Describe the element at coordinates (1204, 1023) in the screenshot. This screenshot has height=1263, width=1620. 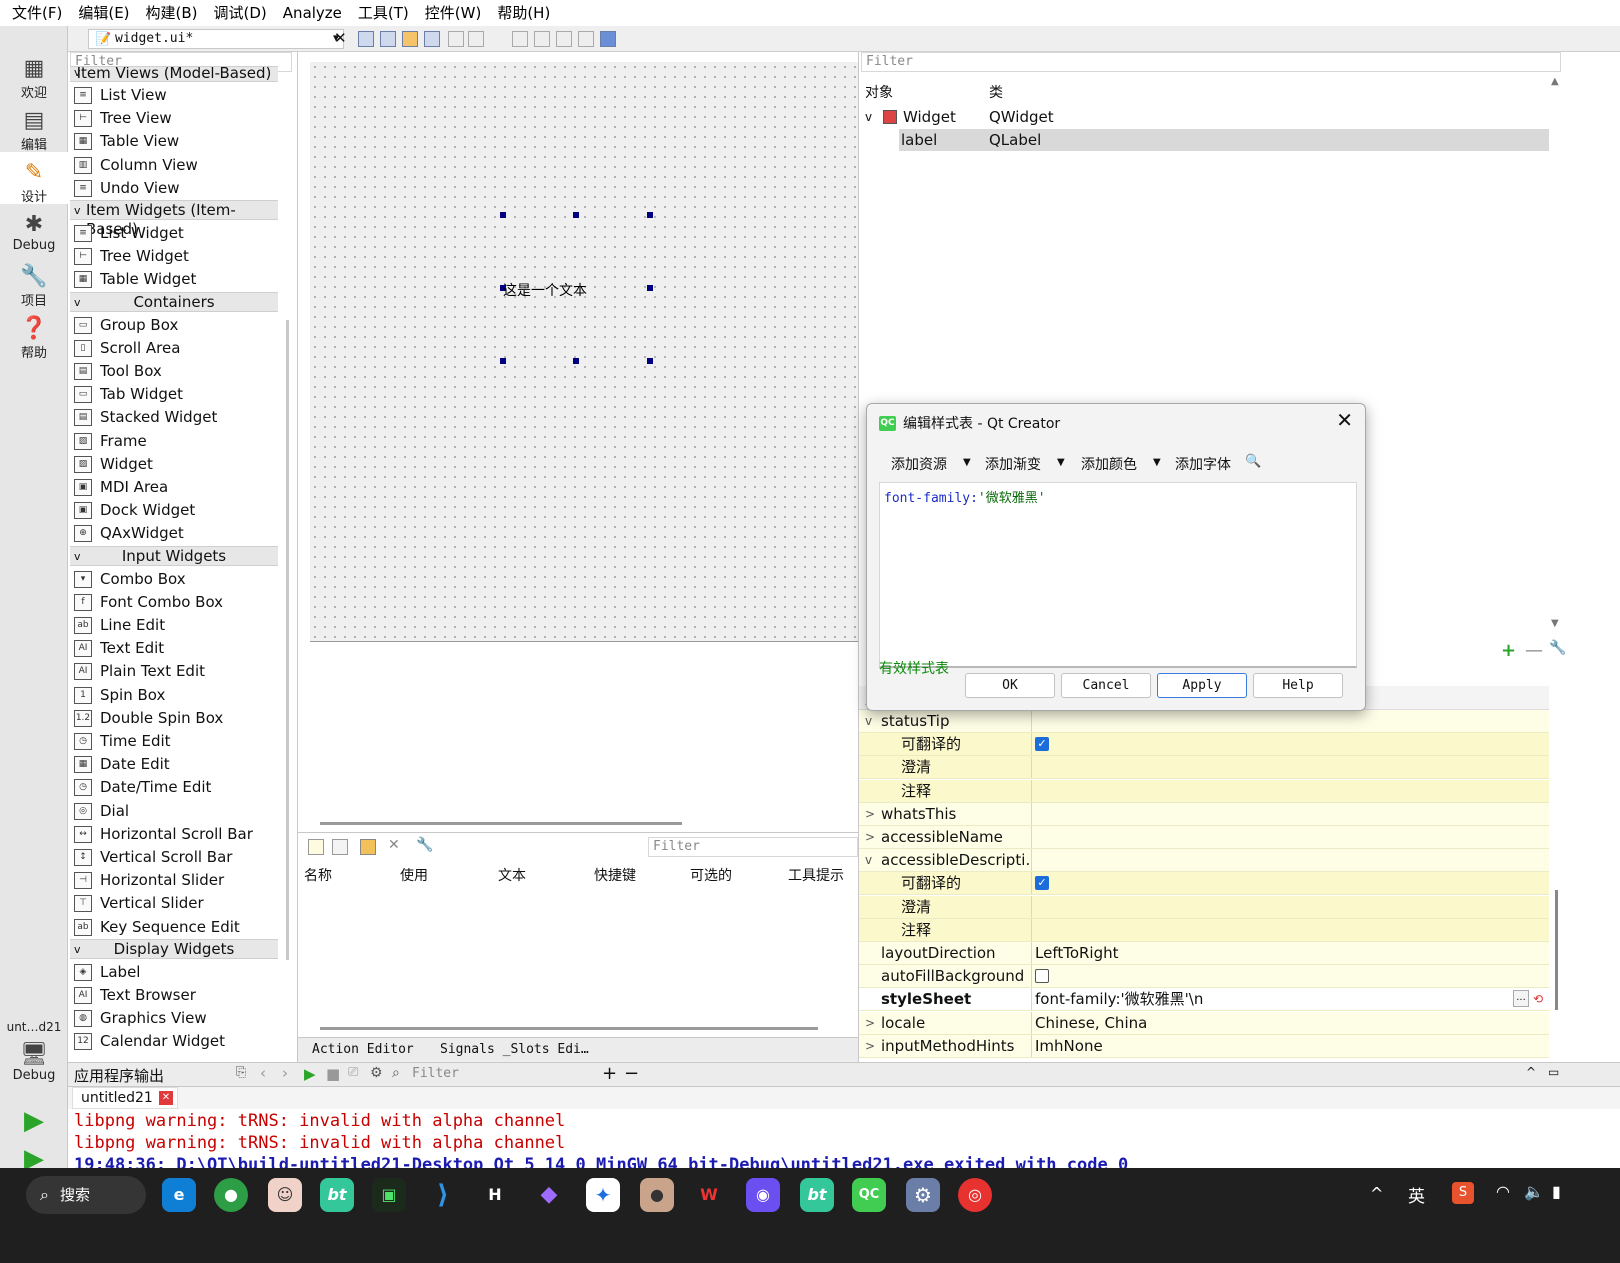
I see `property-row: > locale Chinese, China` at that location.